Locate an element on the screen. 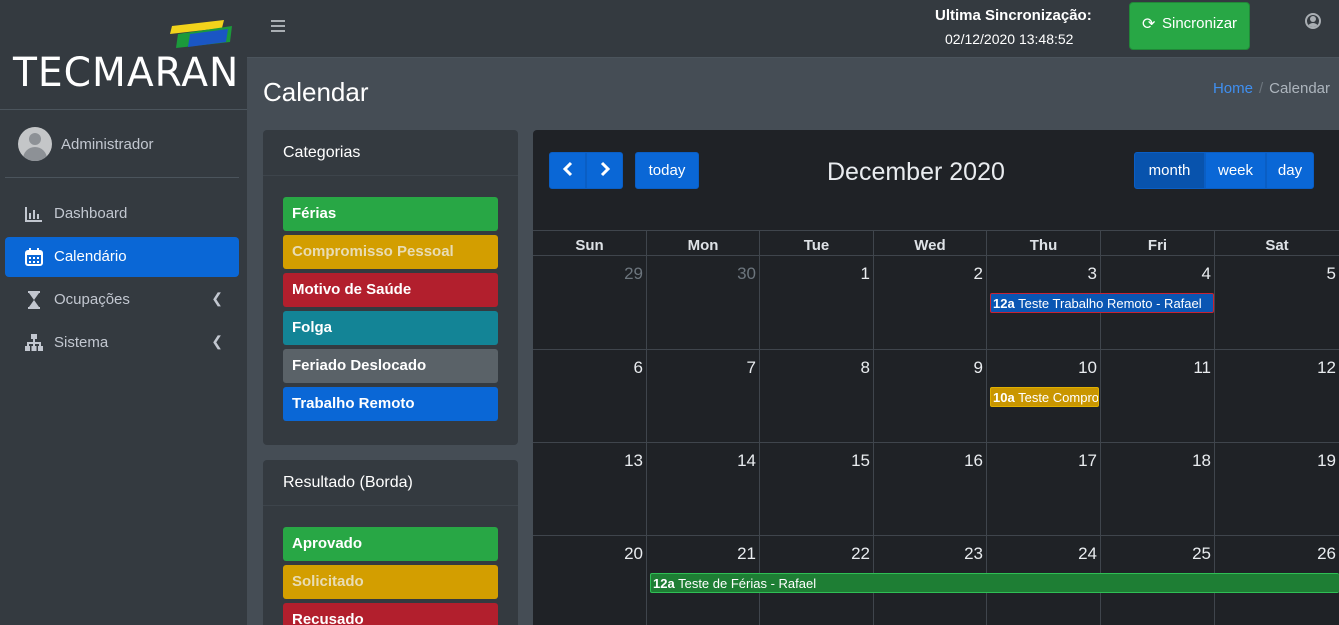 The height and width of the screenshot is (625, 1339). view-day-button: day is located at coordinates (1290, 170).